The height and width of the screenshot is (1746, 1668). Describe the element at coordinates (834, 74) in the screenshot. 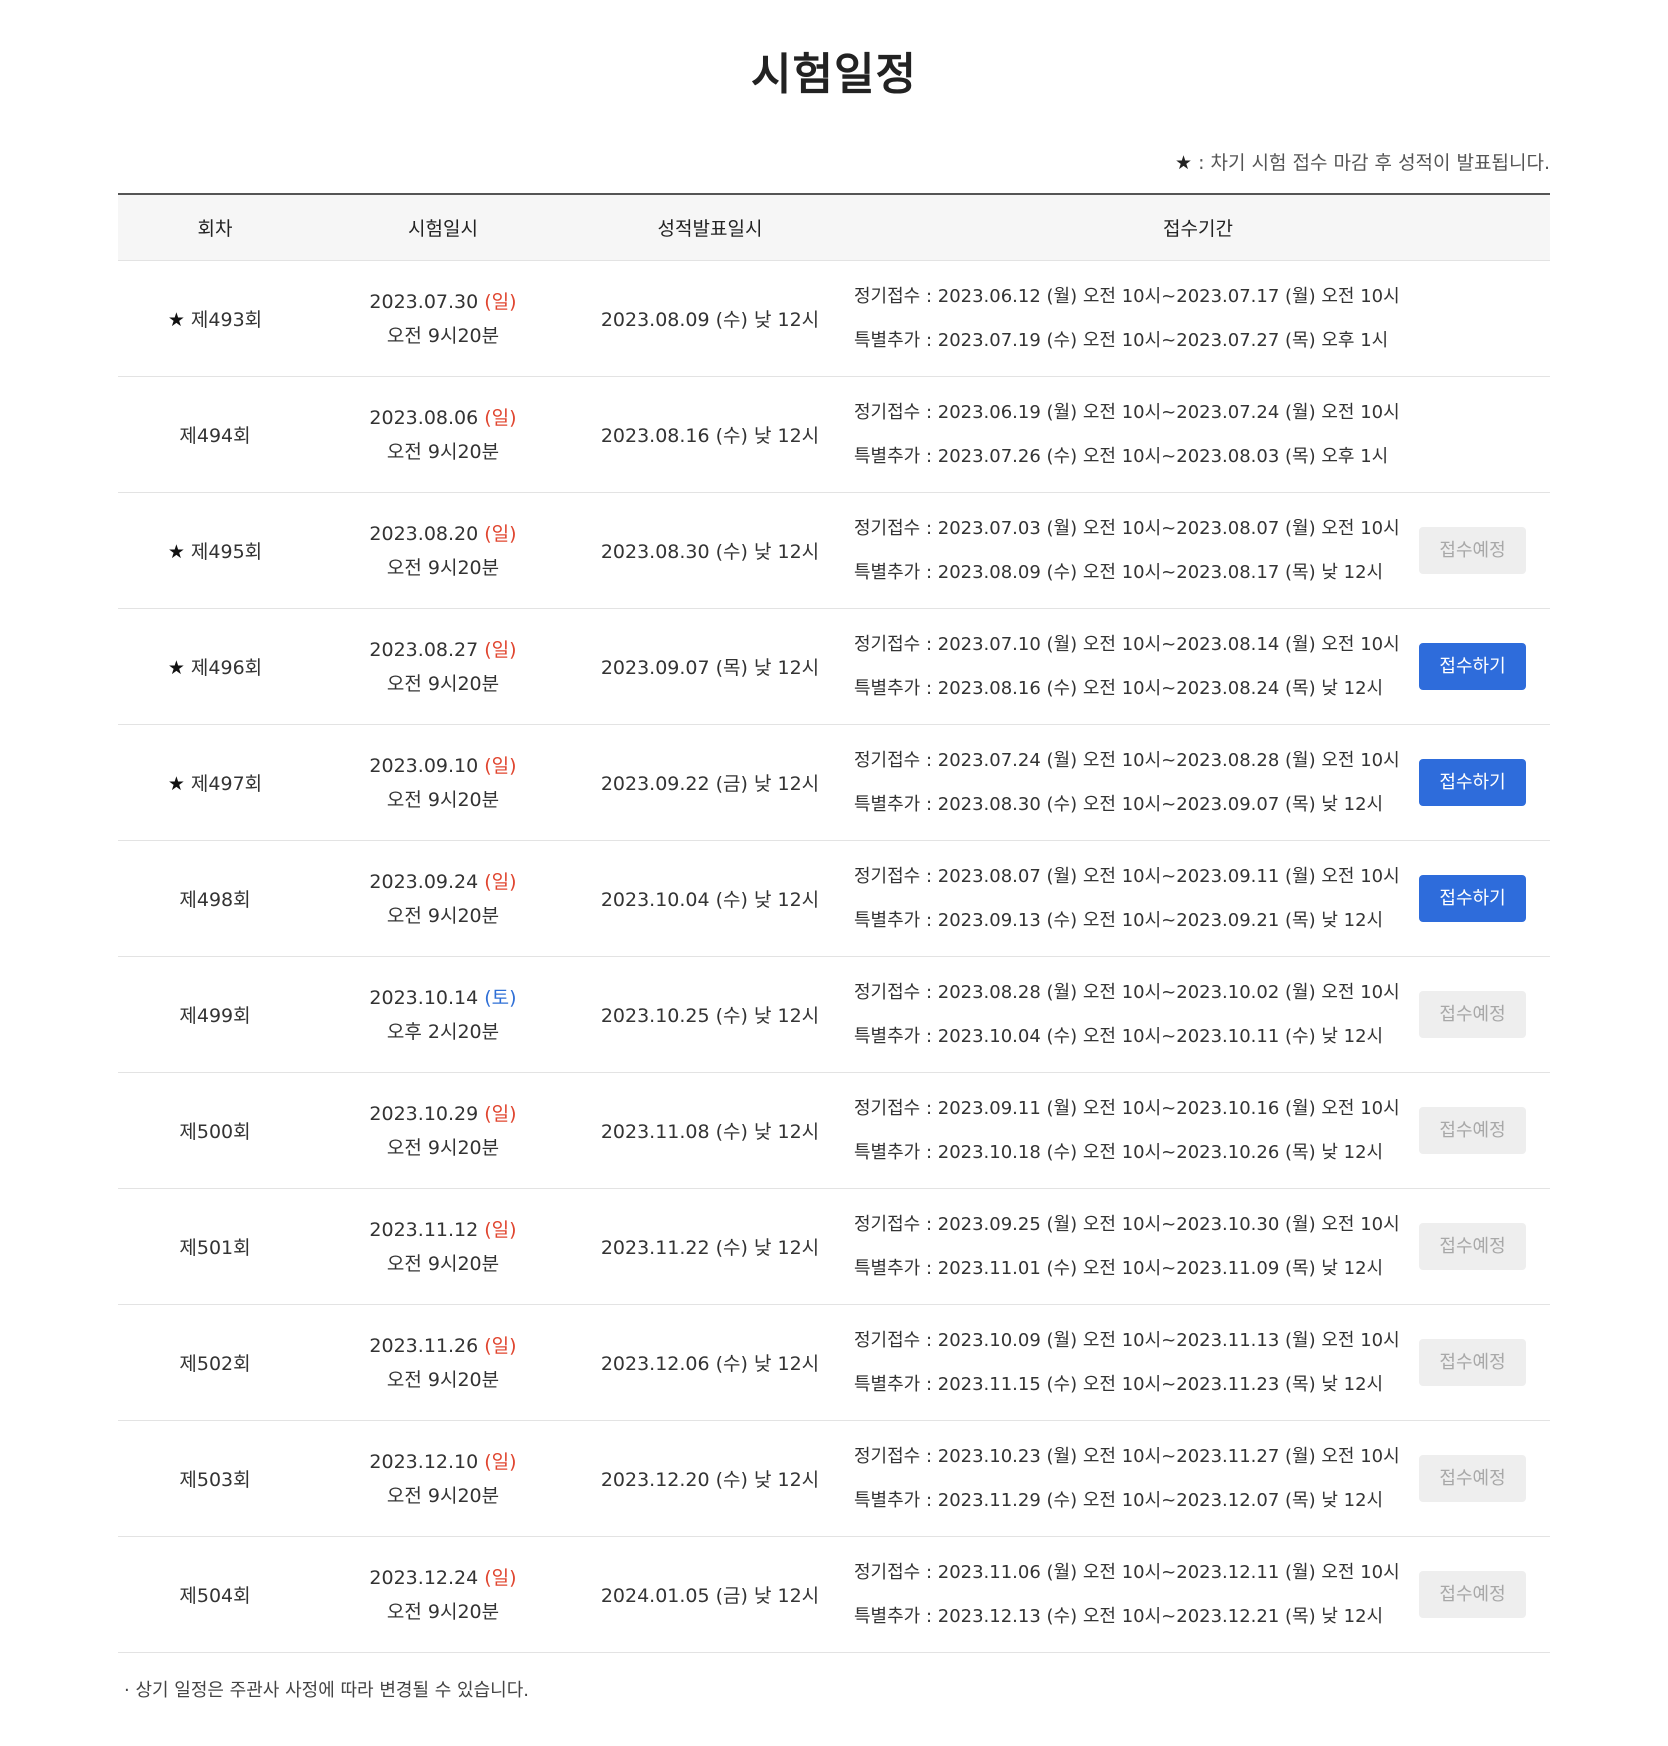

I see `page-title: 시험일정` at that location.